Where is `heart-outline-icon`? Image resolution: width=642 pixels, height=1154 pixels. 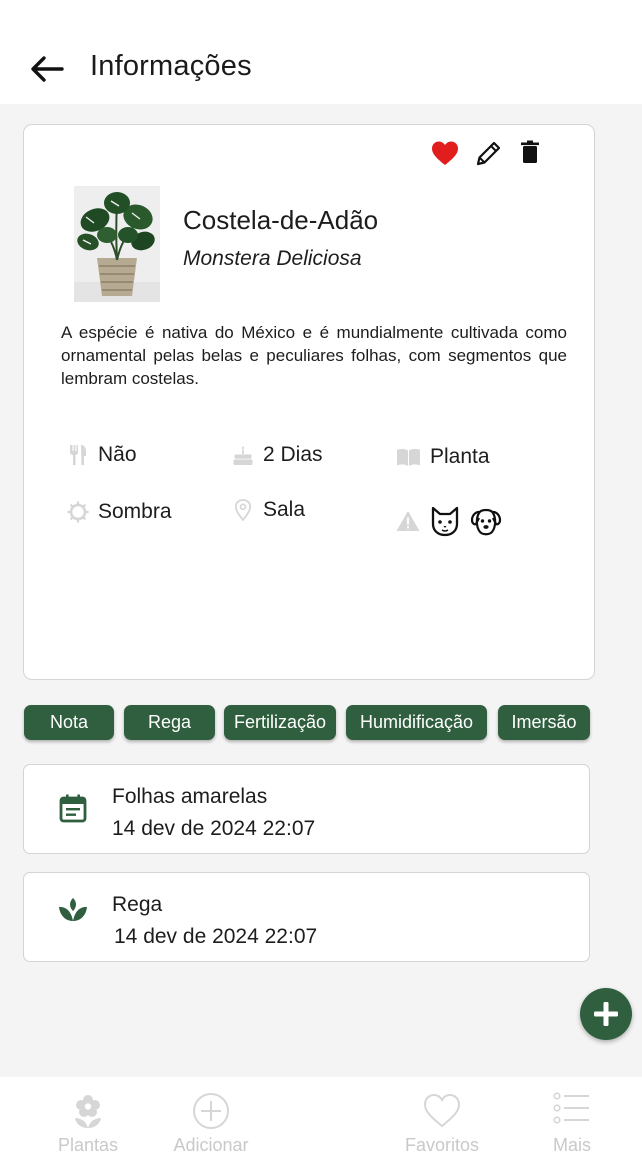
heart-outline-icon is located at coordinates (442, 1110).